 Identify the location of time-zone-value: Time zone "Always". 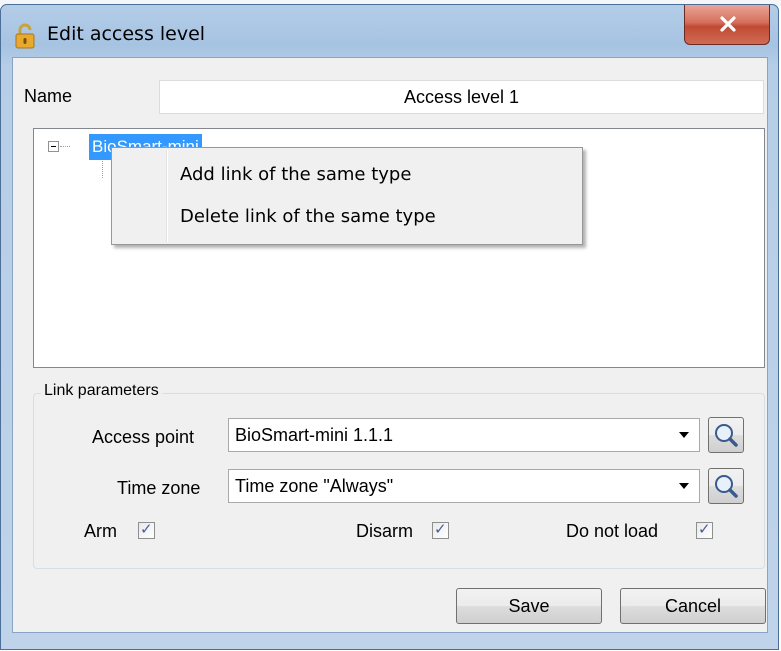
(314, 486).